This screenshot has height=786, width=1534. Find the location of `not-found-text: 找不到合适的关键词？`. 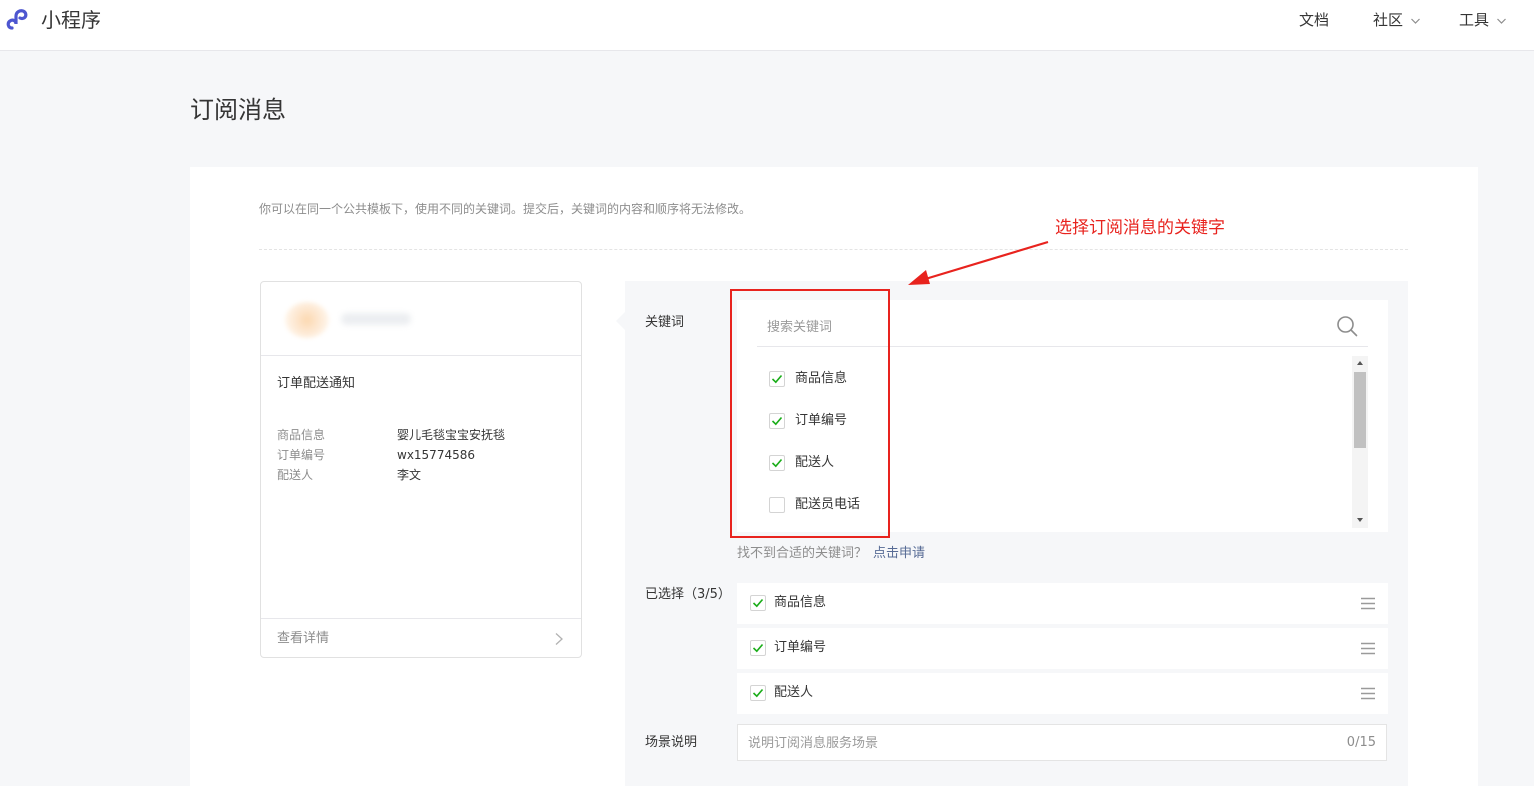

not-found-text: 找不到合适的关键词？ is located at coordinates (802, 553).